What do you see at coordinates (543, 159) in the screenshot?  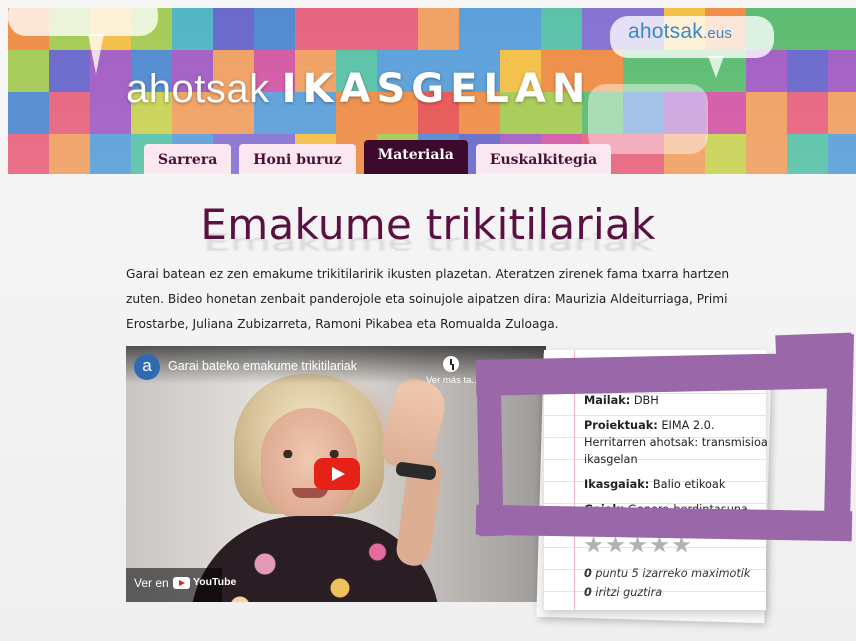 I see `tab-euskalkitegia: Euskalkitegia` at bounding box center [543, 159].